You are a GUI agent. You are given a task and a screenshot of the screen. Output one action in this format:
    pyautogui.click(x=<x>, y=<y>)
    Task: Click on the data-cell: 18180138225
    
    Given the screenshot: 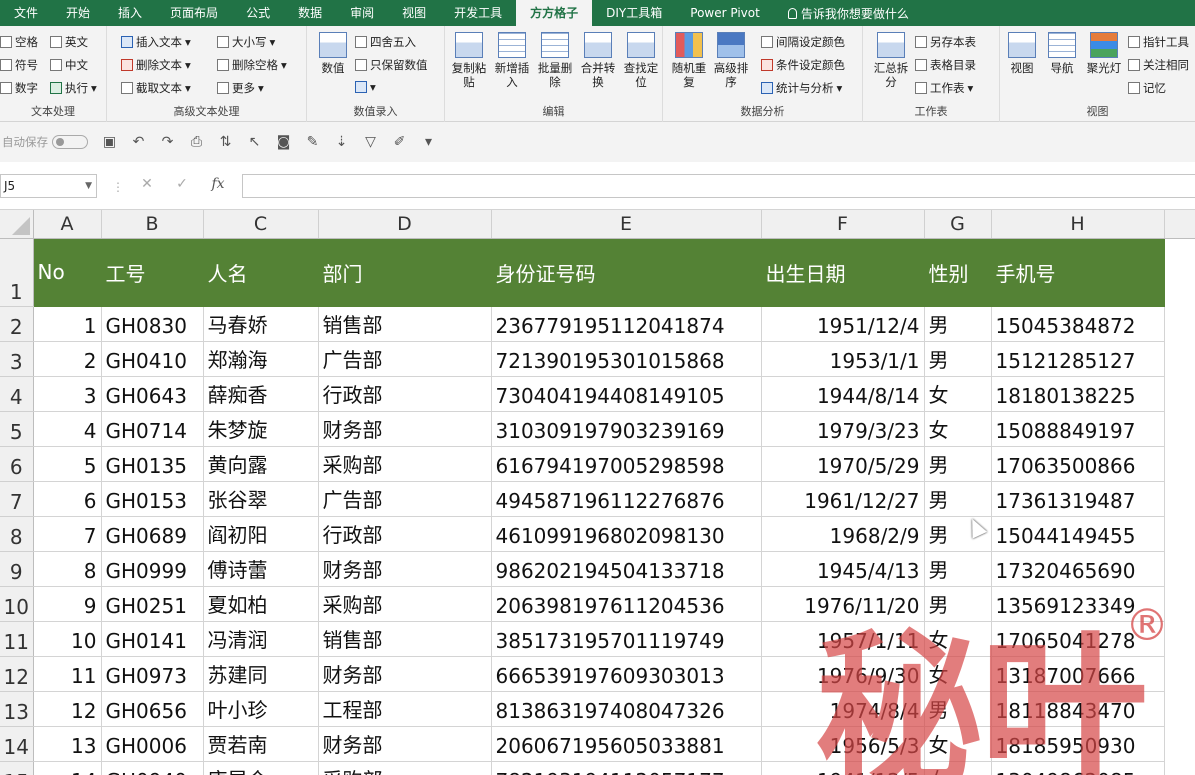 What is the action you would take?
    pyautogui.click(x=1078, y=394)
    